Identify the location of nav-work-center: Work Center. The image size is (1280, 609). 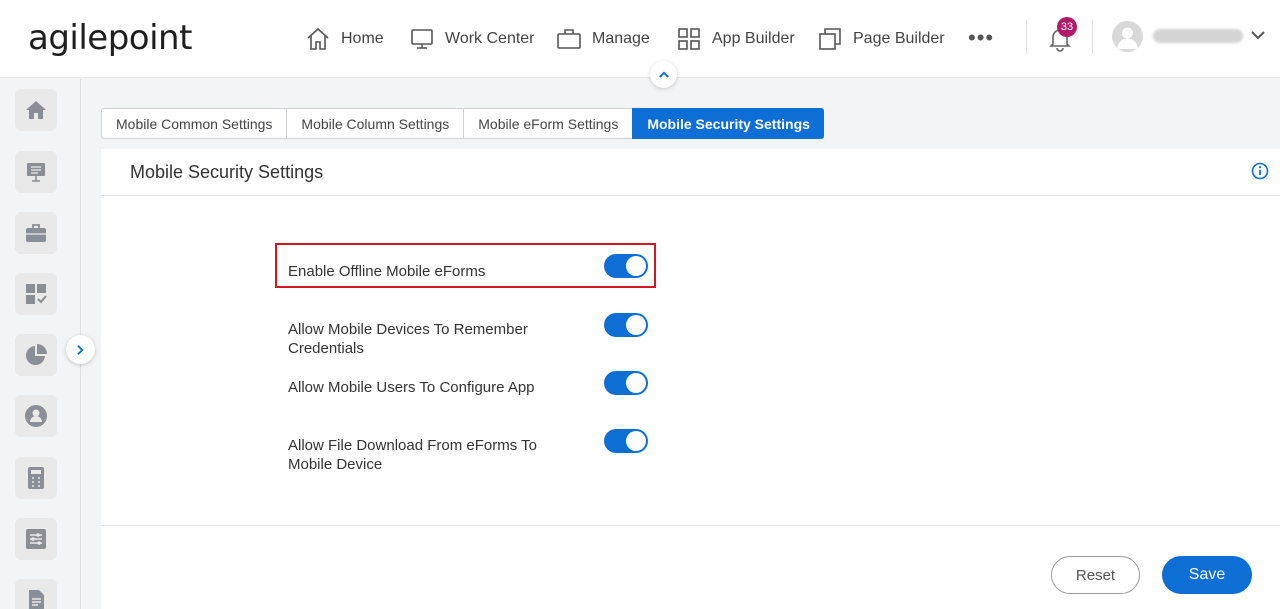
(472, 39).